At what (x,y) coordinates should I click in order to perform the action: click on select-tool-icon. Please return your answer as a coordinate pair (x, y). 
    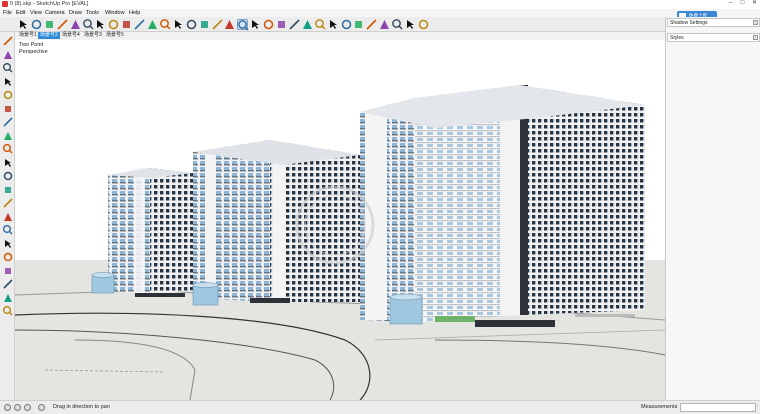
    Looking at the image, I should click on (23, 24).